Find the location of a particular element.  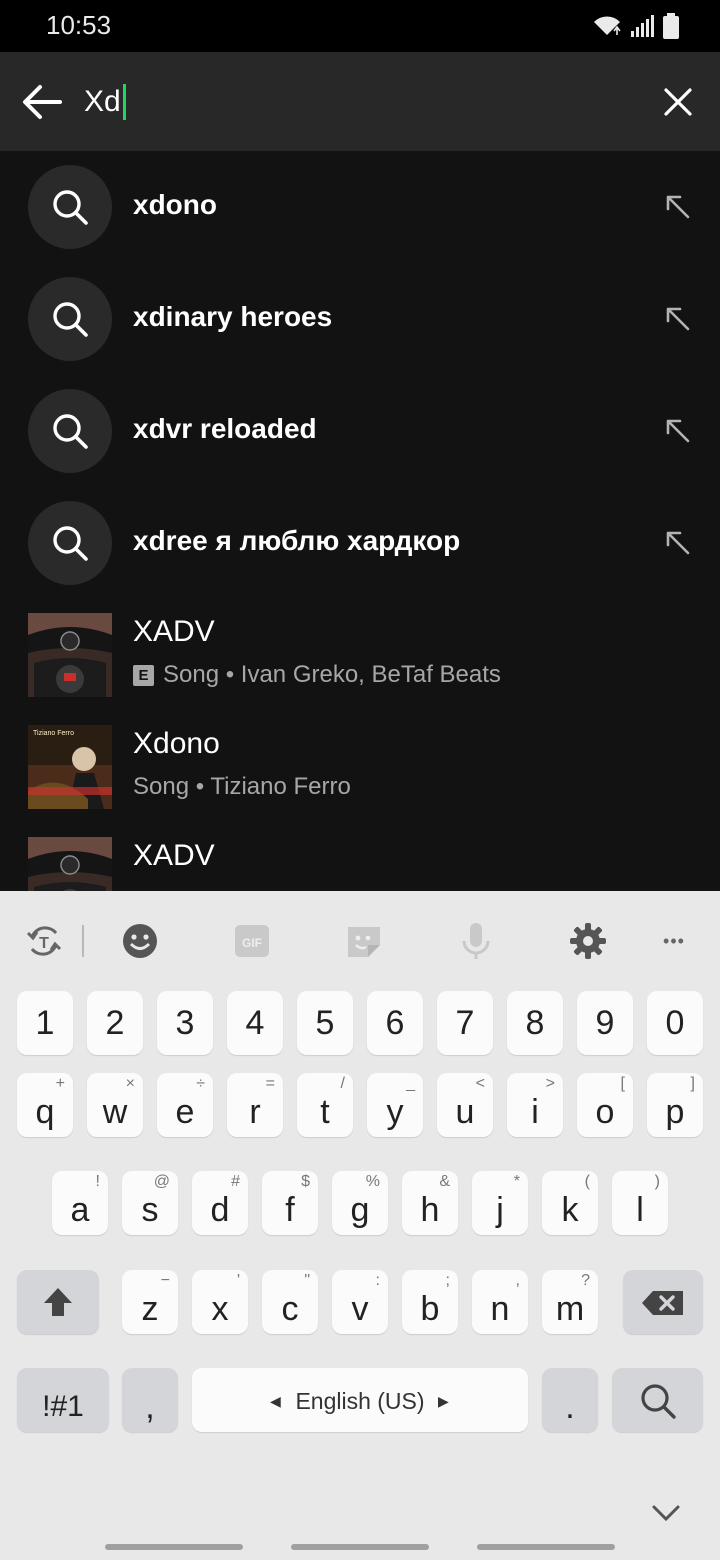

key-9: 9 is located at coordinates (605, 1023).